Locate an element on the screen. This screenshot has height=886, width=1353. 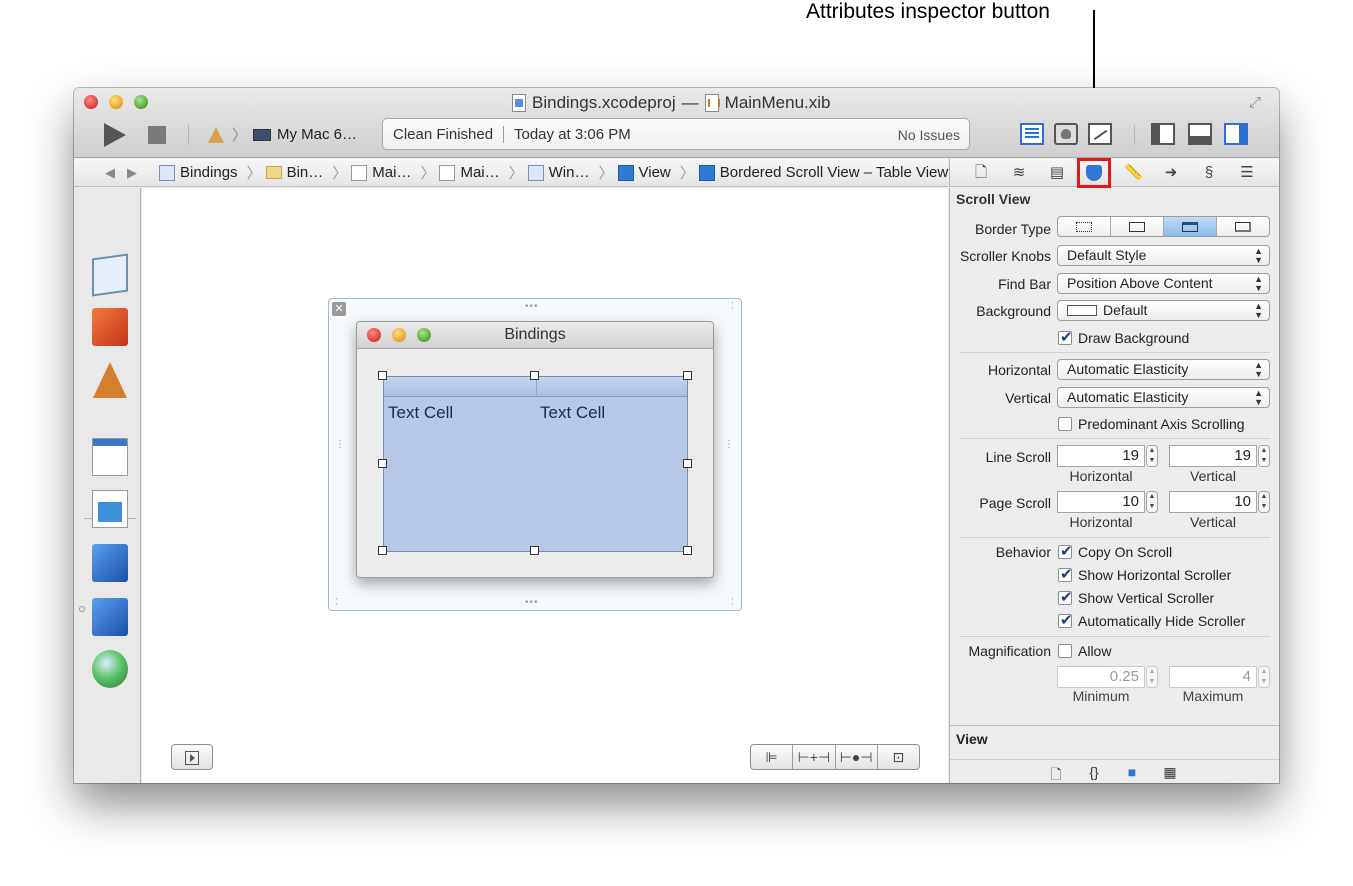
forward-arrow-icon: ▶ is located at coordinates (132, 173).